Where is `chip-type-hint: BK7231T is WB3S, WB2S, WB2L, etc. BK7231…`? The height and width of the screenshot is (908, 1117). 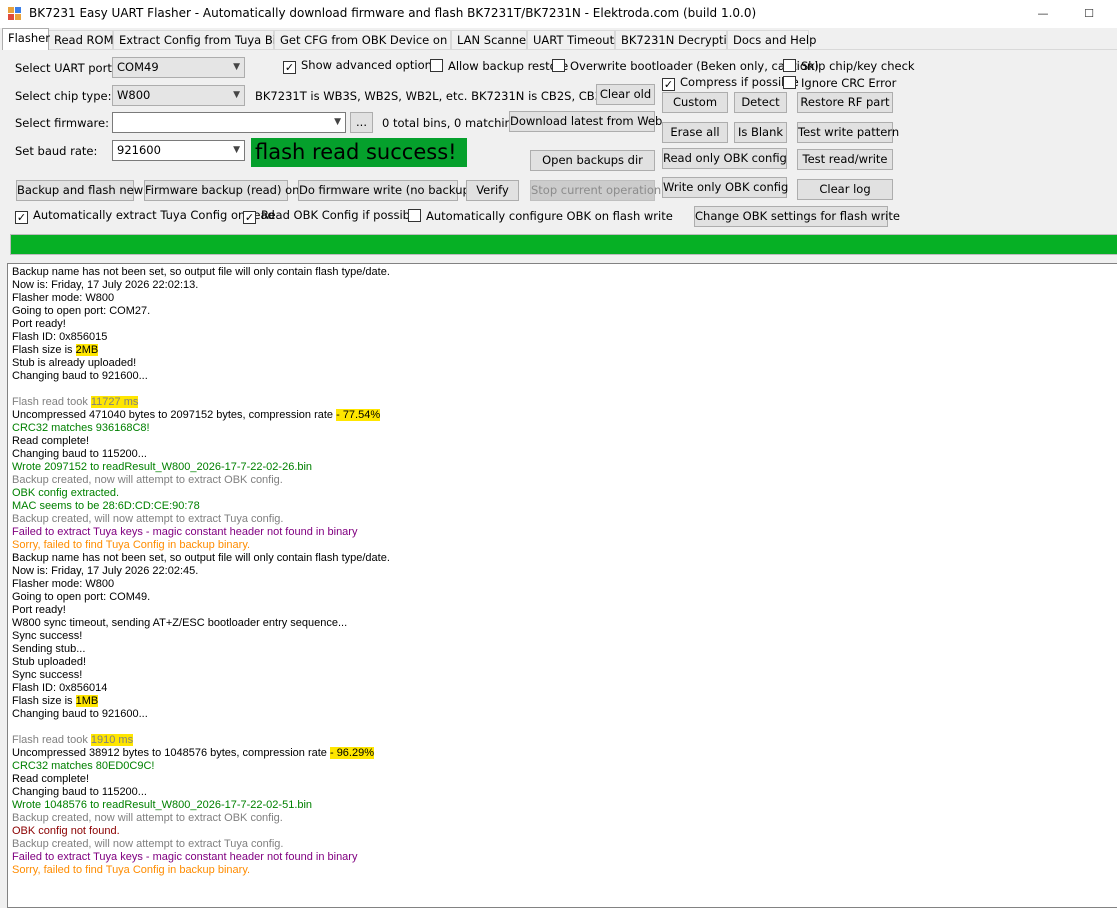
chip-type-hint: BK7231T is WB3S, WB2S, WB2L, etc. BK7231… is located at coordinates (445, 96).